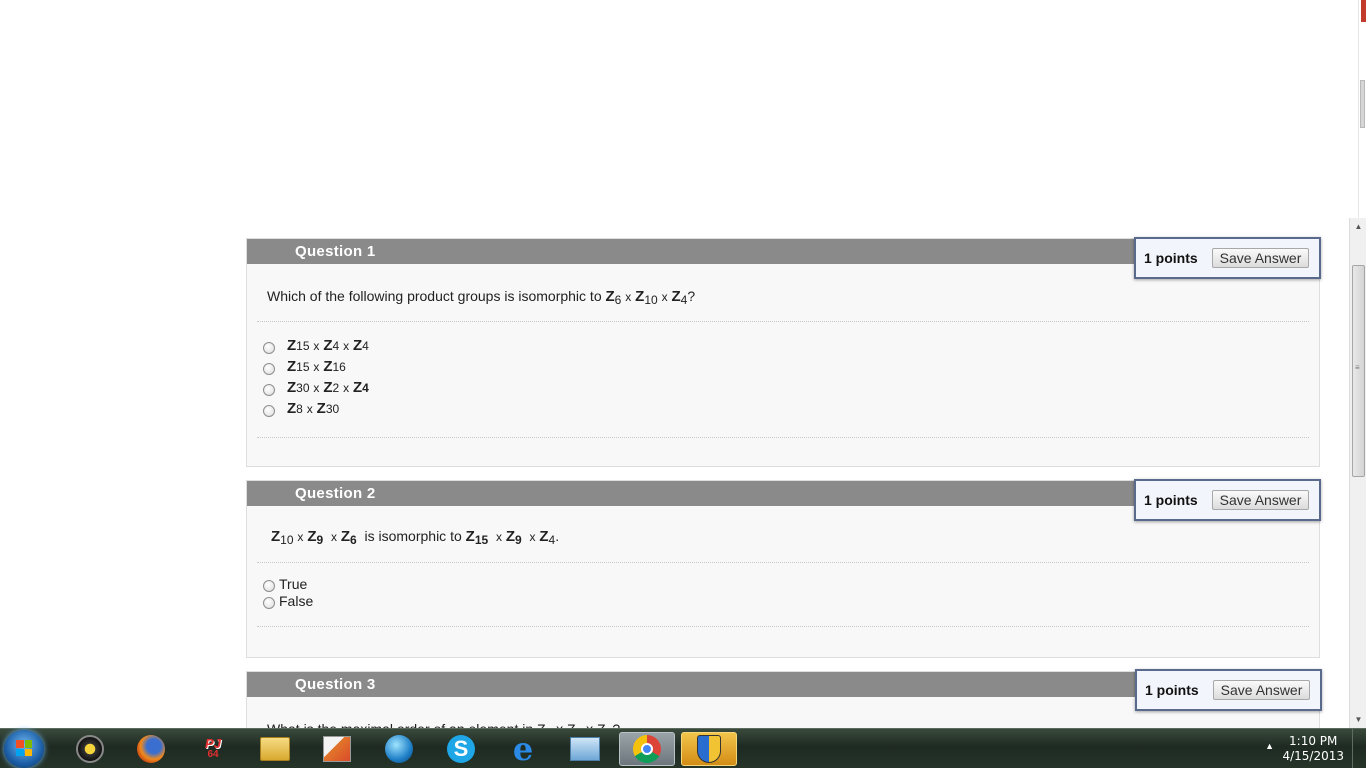 The image size is (1366, 768). I want to click on media-icon, so click(90, 749).